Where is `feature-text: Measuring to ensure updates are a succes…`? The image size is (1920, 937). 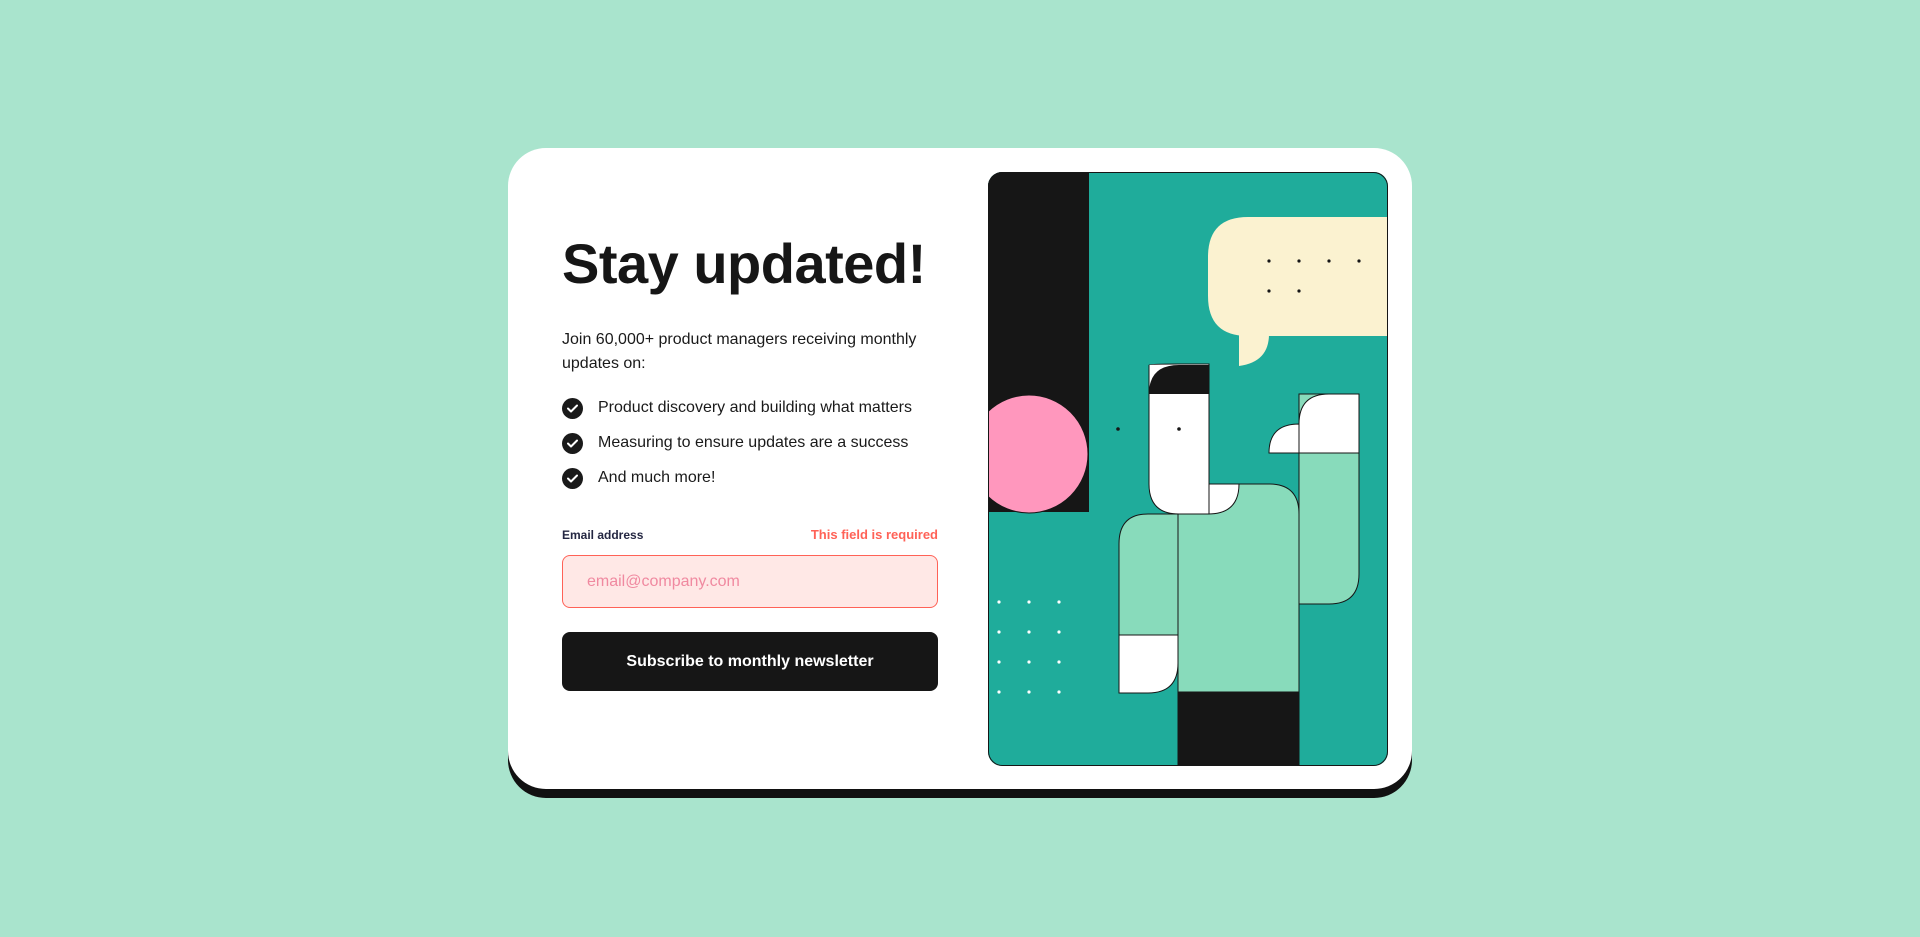
feature-text: Measuring to ensure updates are a succes… is located at coordinates (753, 442).